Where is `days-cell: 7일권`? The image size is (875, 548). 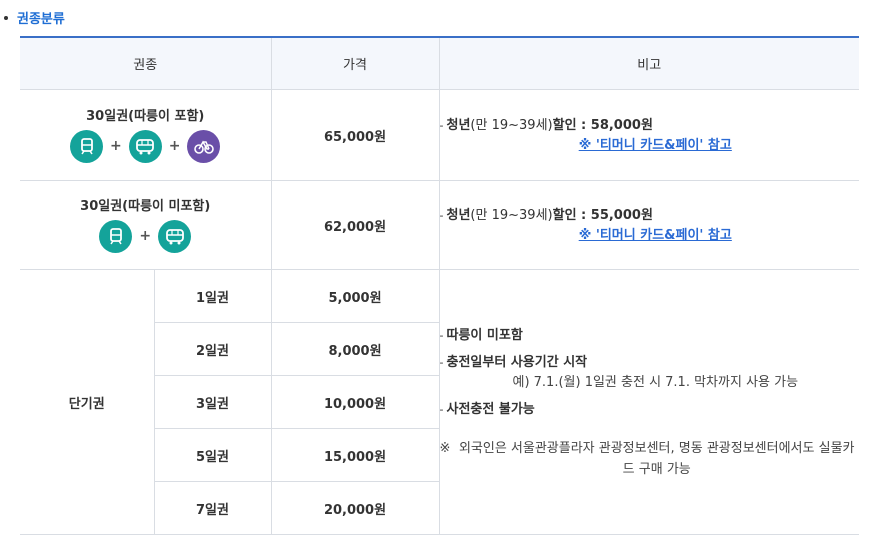 days-cell: 7일권 is located at coordinates (213, 508).